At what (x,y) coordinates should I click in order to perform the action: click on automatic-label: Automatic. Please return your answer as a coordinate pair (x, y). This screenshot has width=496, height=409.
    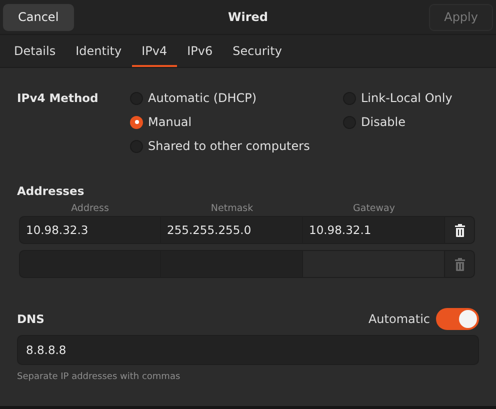
    Looking at the image, I should click on (399, 319).